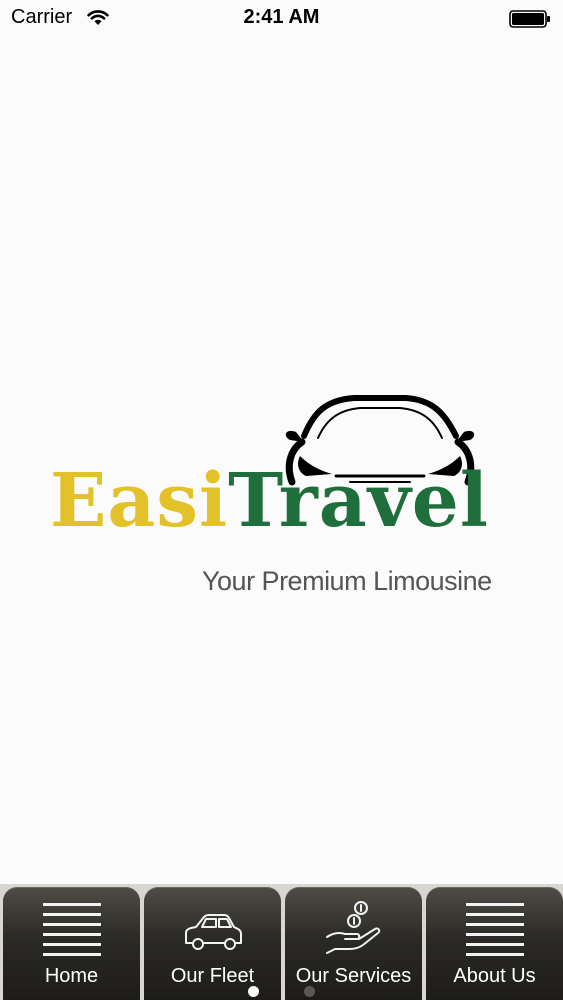 The width and height of the screenshot is (563, 1000). I want to click on bottom-tab-bar: Home Our Fleet Our Services About Us, so click(281, 942).